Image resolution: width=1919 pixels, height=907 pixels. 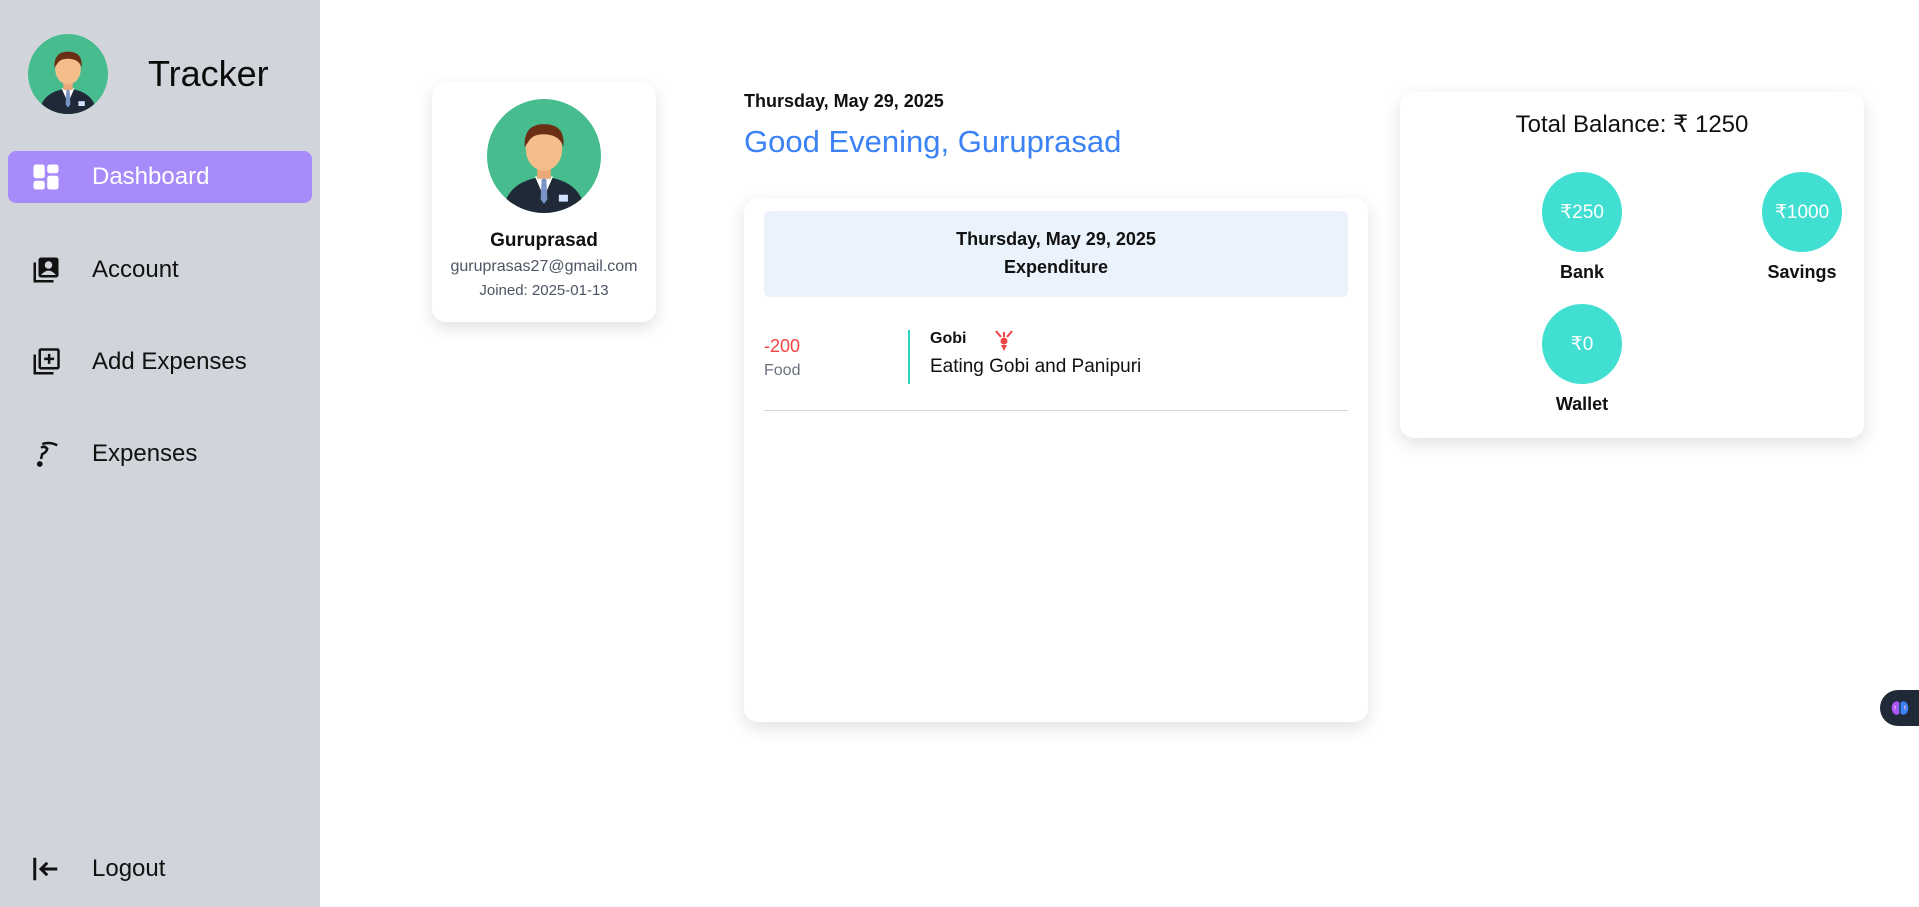 I want to click on account-label: Bank, so click(x=1581, y=272).